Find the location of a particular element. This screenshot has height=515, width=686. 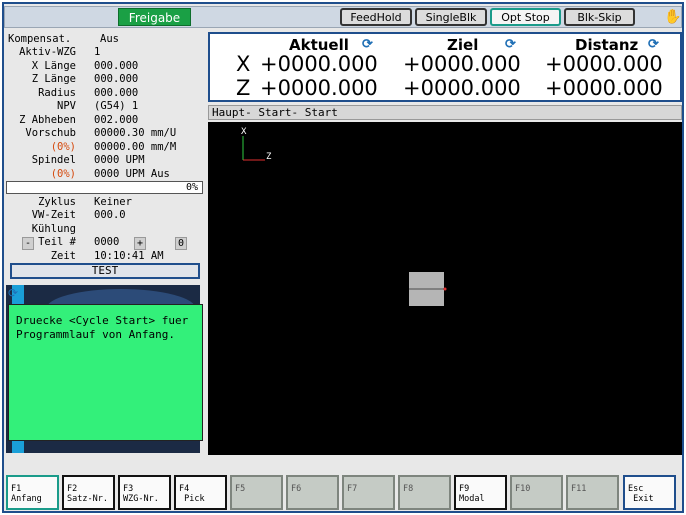

vw-zeit-value: 000.0 is located at coordinates (110, 215).